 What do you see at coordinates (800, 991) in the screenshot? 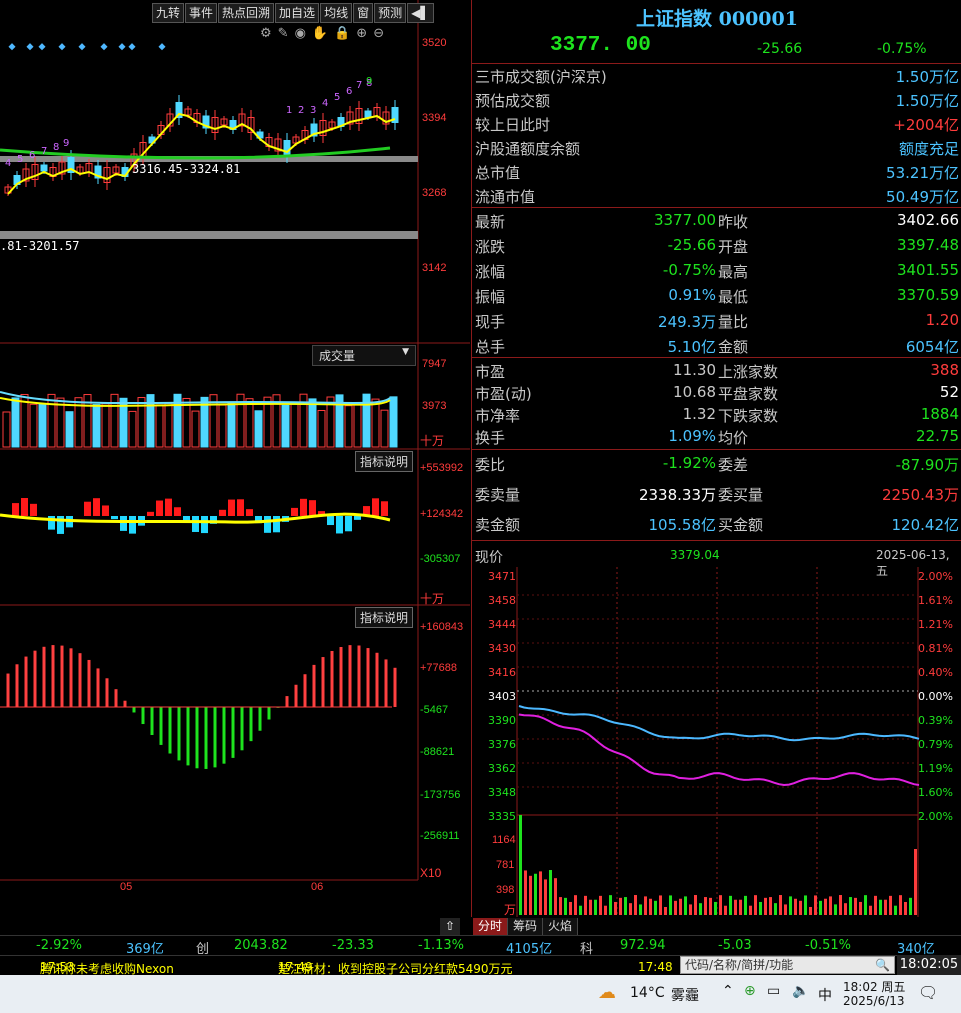
I see `volume-icon: 🔈` at bounding box center [800, 991].